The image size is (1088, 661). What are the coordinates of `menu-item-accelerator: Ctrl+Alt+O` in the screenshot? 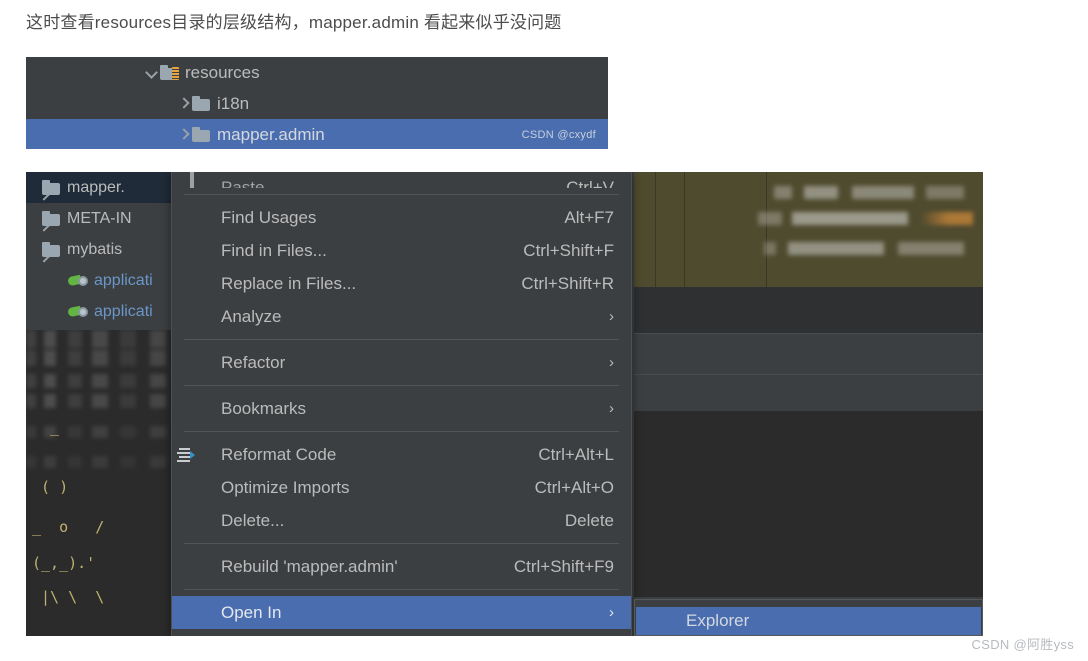 It's located at (574, 487).